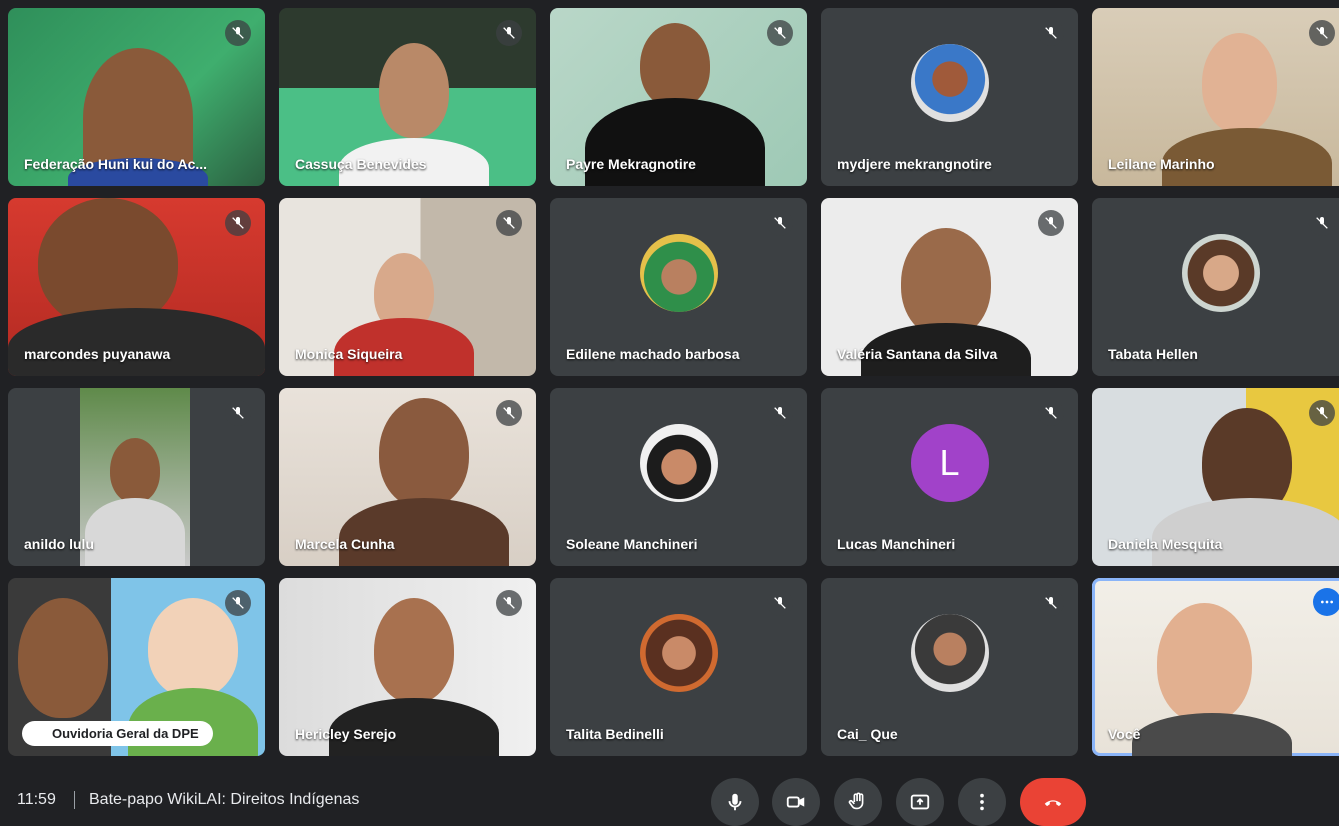 This screenshot has height=826, width=1339. What do you see at coordinates (224, 799) in the screenshot?
I see `meeting-title: Bate-papo WikiLAI: Direitos Indígenas` at bounding box center [224, 799].